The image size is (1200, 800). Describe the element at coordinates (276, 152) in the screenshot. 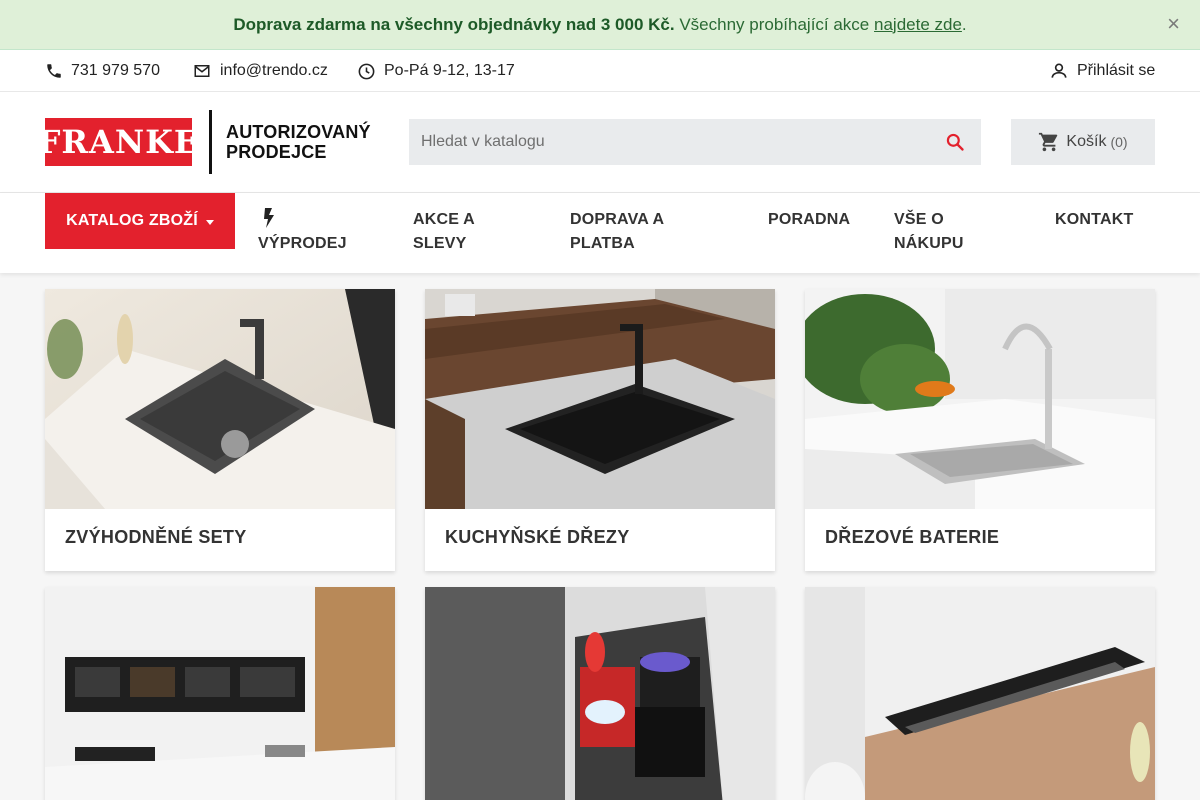

I see `logo-subtitle-line2: PRODEJCE` at that location.